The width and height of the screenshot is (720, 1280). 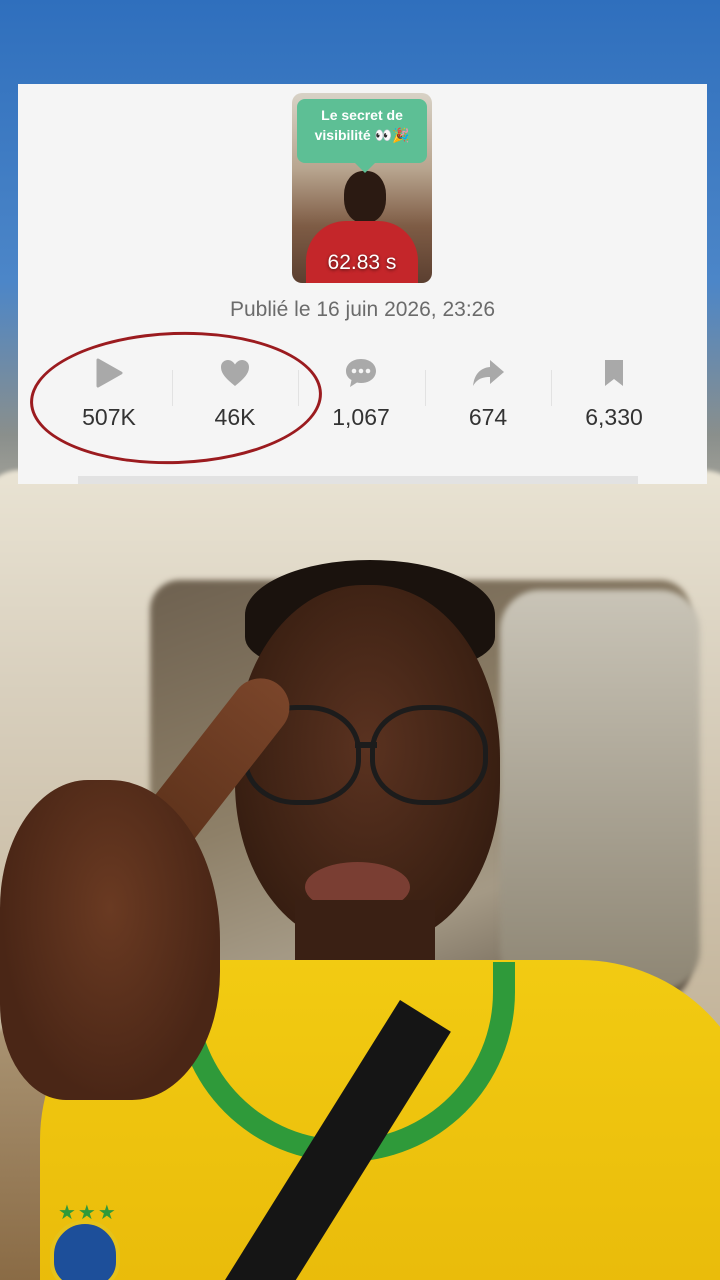 I want to click on bookmark-icon, so click(x=614, y=373).